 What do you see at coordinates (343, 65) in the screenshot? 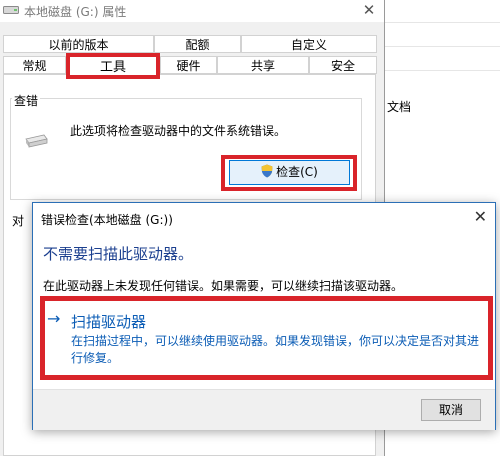
I see `tab-security: 安全` at bounding box center [343, 65].